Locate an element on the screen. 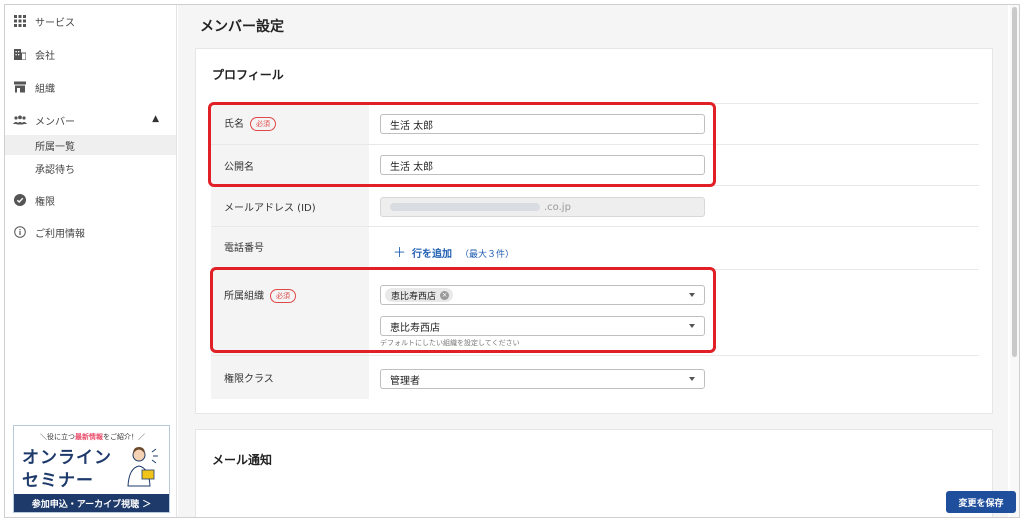 The image size is (1024, 522). chevron-down-icon is located at coordinates (692, 379).